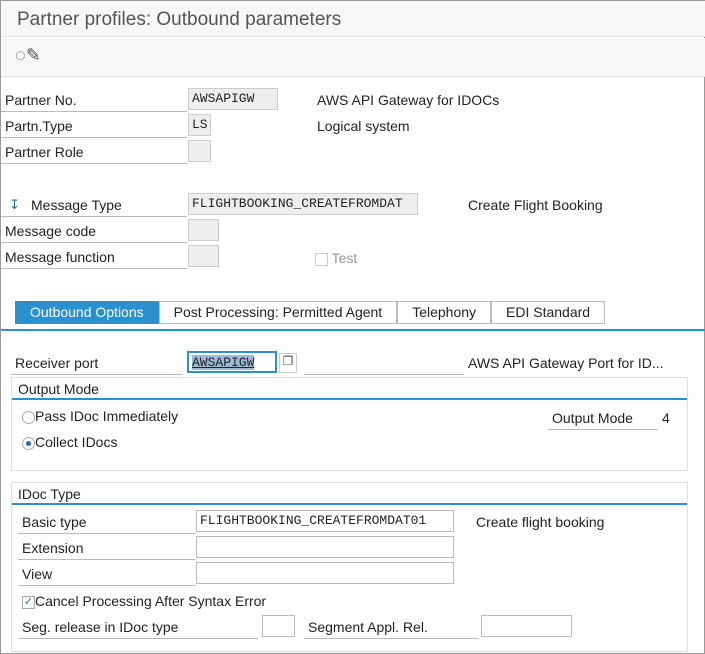 The width and height of the screenshot is (705, 654). What do you see at coordinates (325, 547) in the screenshot?
I see `extension-field` at bounding box center [325, 547].